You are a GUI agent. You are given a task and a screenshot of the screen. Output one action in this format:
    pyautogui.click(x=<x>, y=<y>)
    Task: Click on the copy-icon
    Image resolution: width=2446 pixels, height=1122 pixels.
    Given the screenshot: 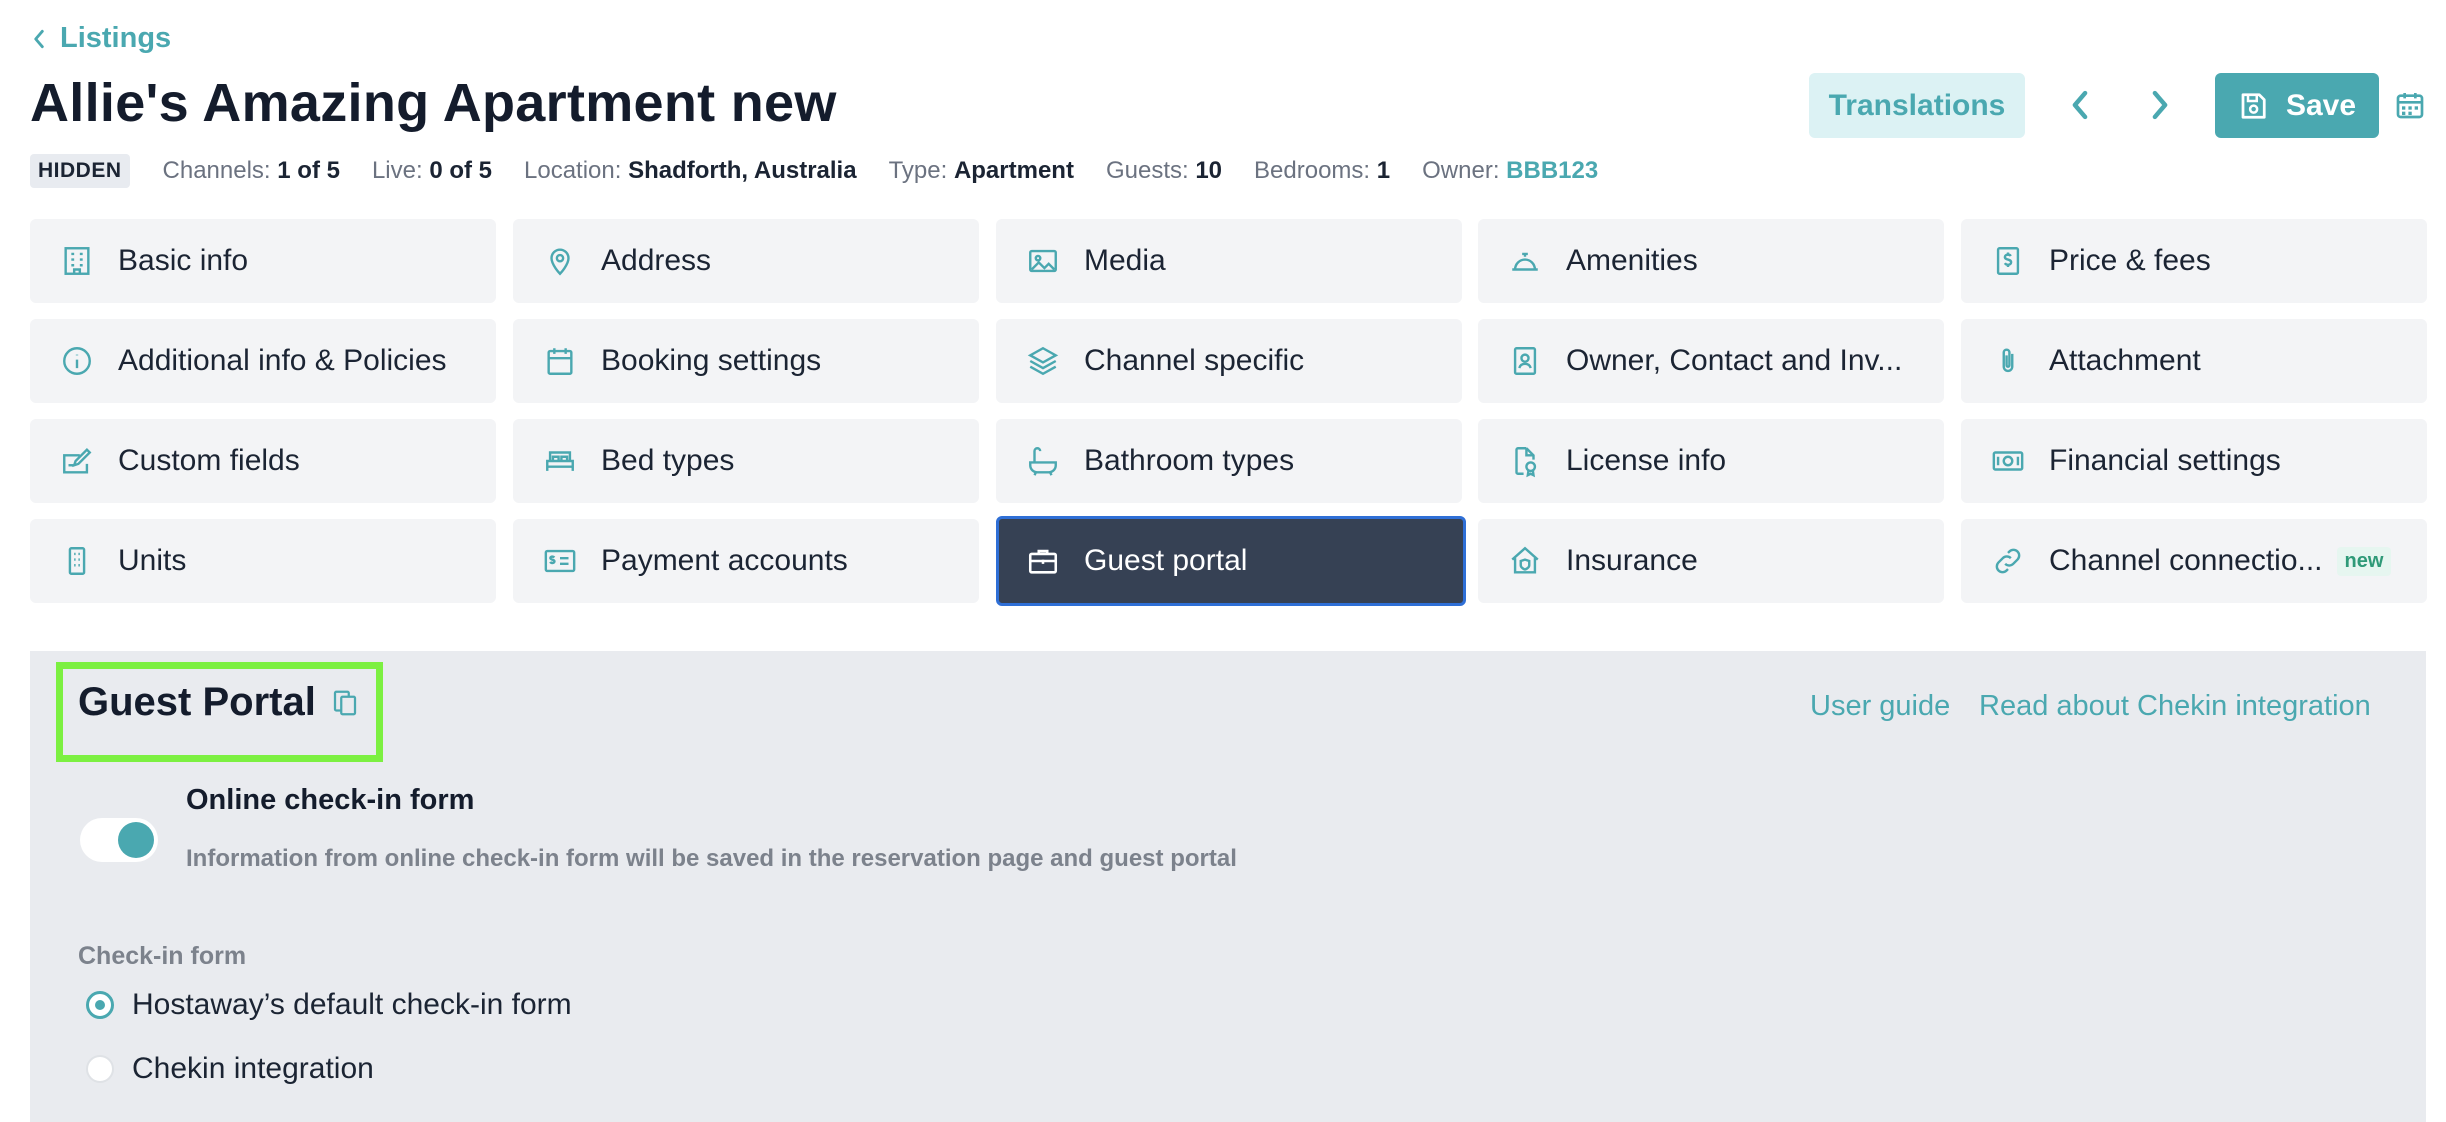 What is the action you would take?
    pyautogui.click(x=345, y=703)
    